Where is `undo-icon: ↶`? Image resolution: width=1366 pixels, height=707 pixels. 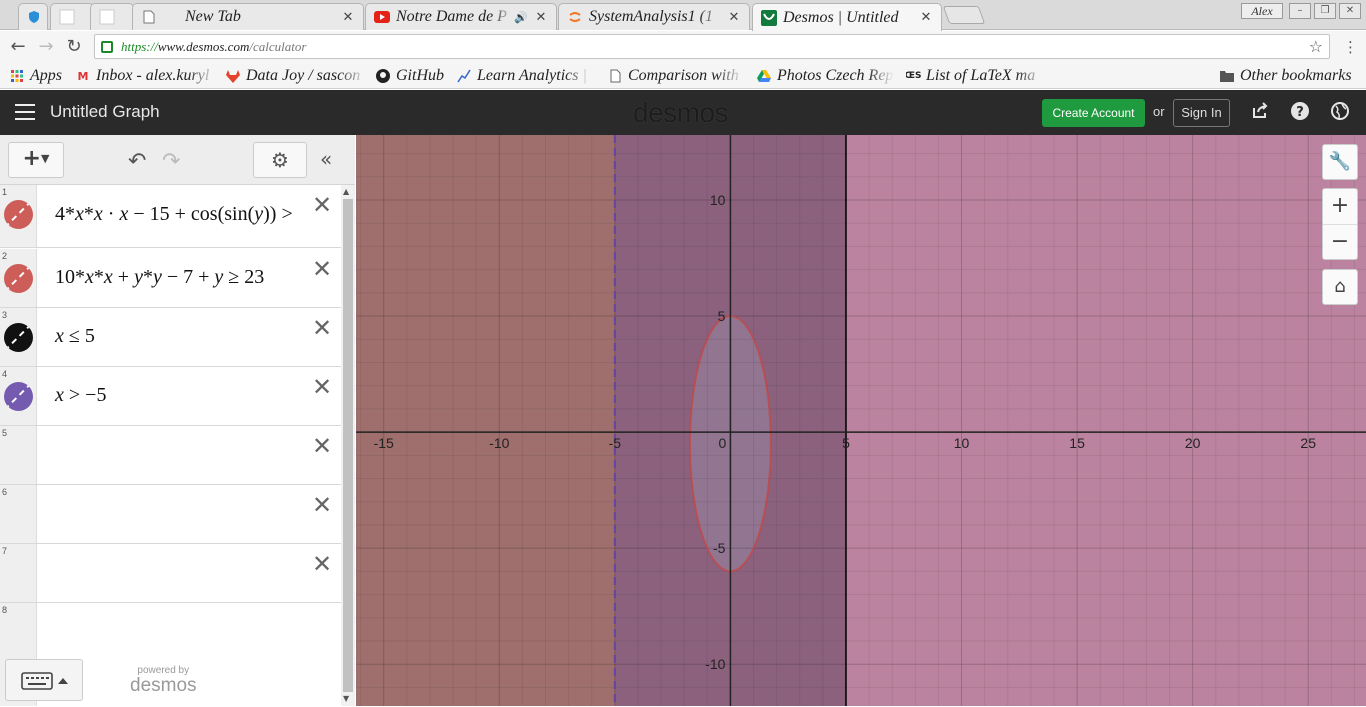
undo-icon: ↶ is located at coordinates (137, 161).